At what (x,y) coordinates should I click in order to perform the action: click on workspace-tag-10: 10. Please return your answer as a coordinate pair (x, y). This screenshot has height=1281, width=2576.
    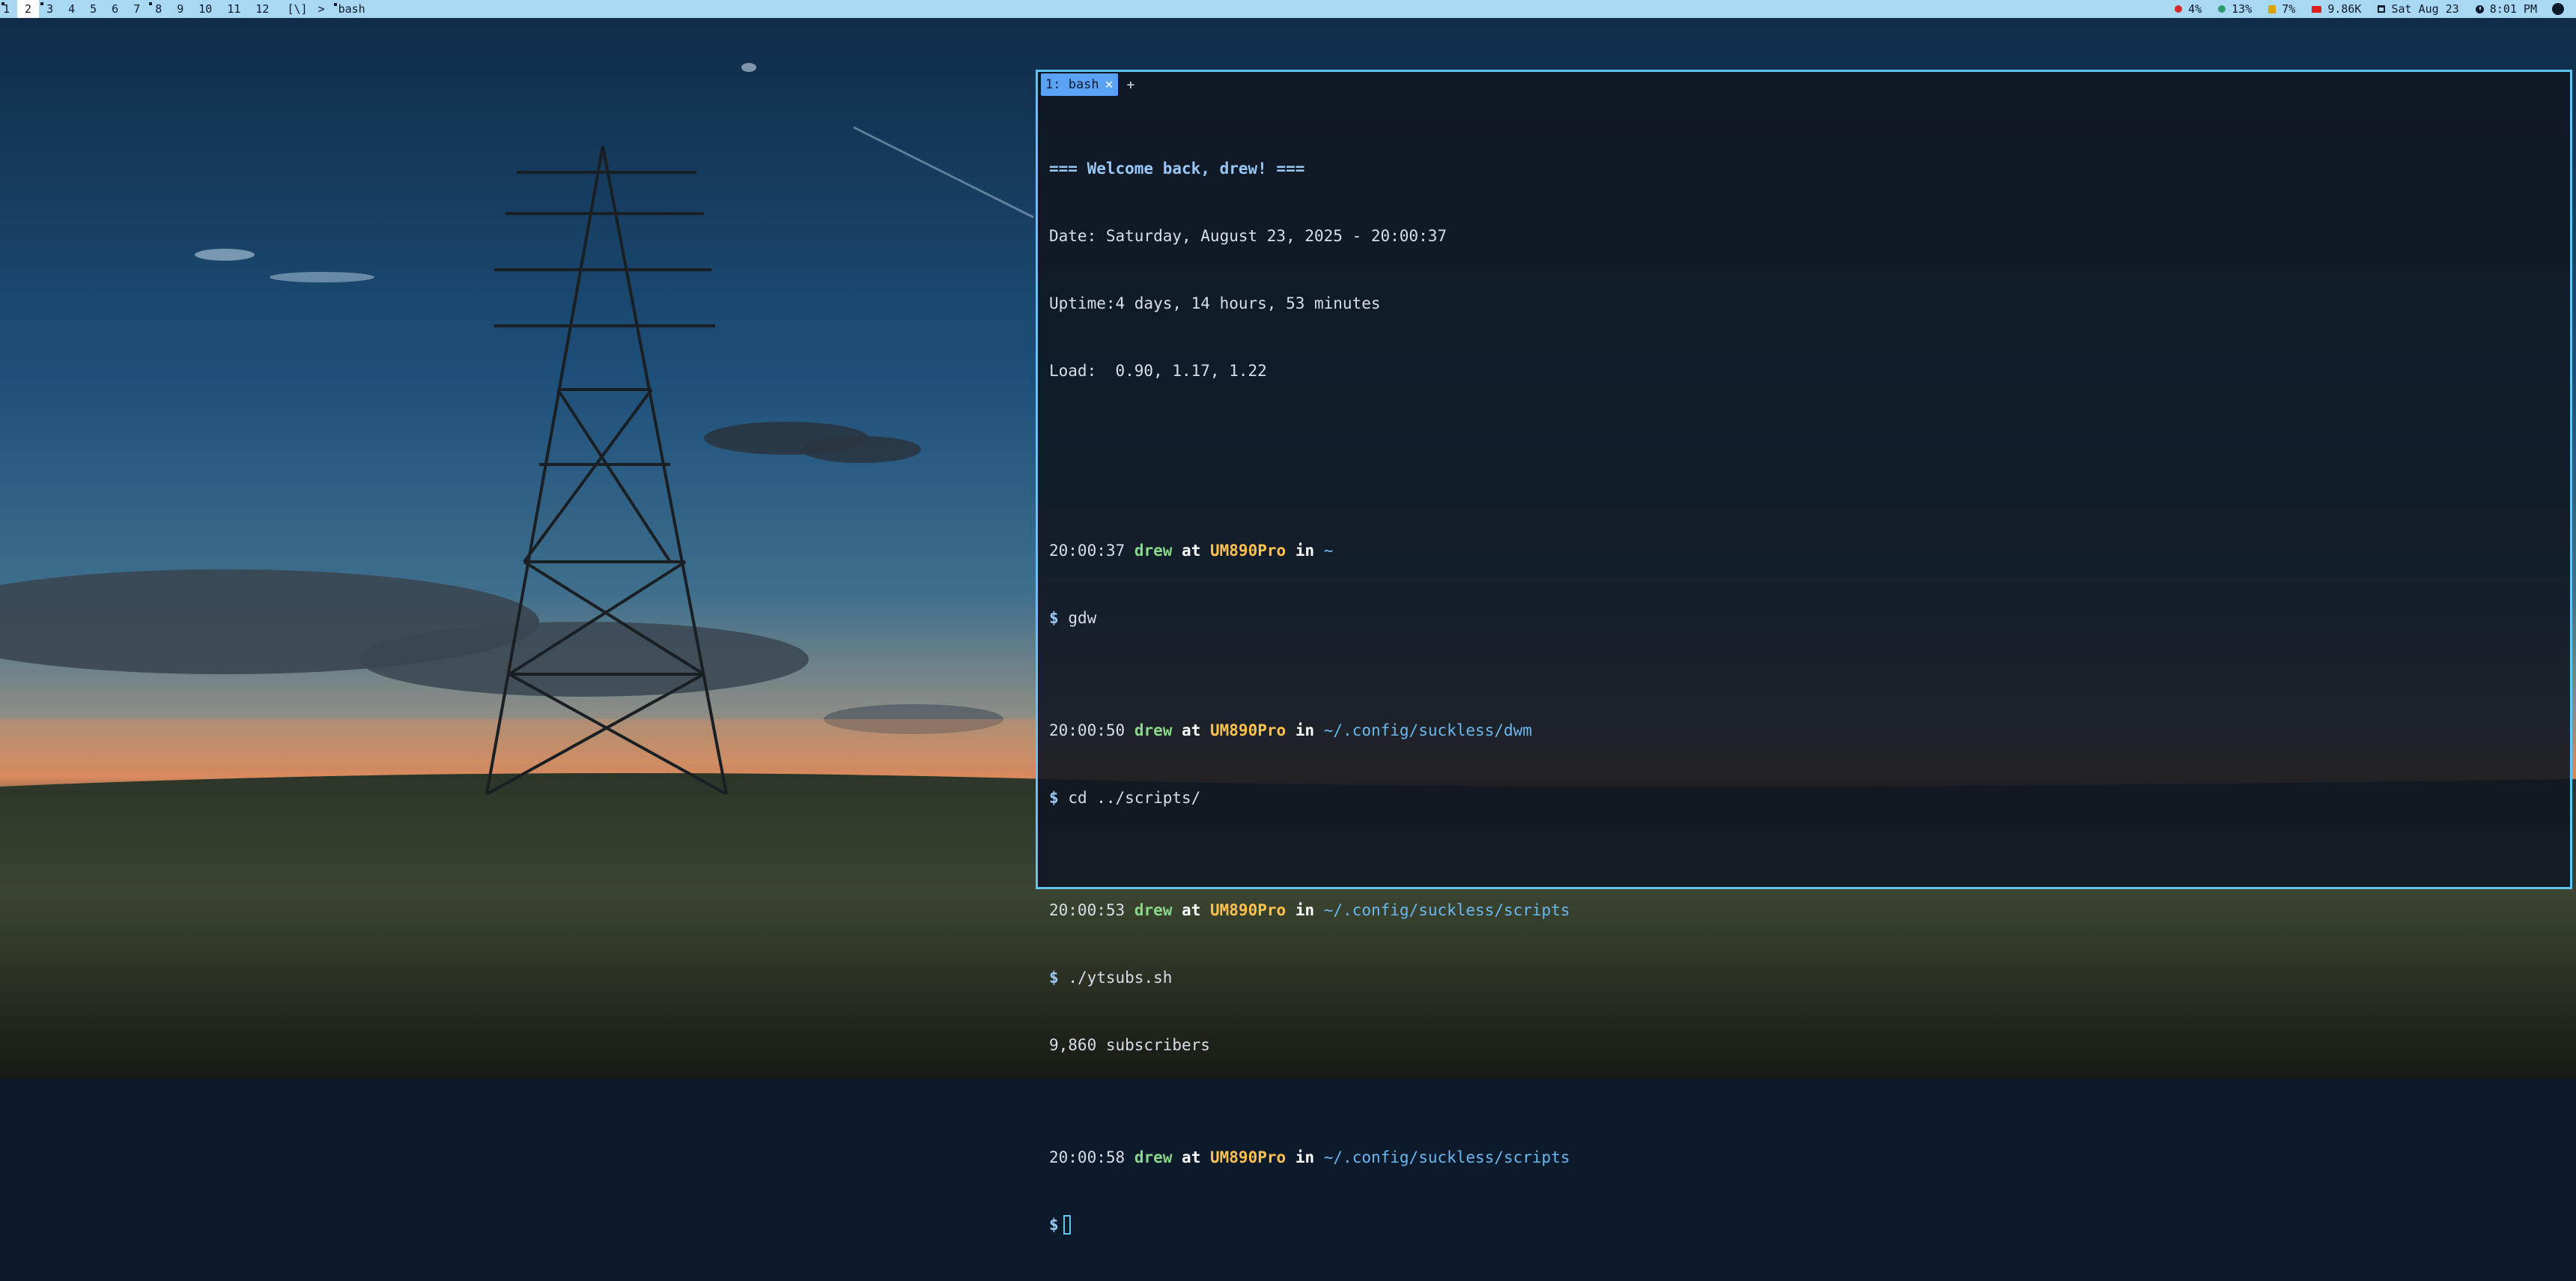
    Looking at the image, I should click on (205, 9).